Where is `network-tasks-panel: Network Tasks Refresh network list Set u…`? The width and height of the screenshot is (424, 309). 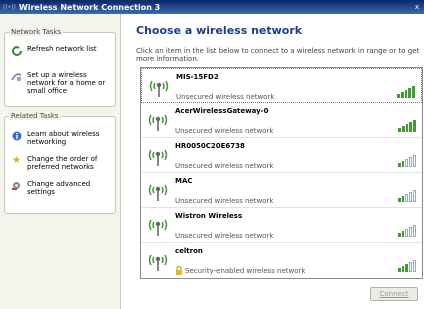 network-tasks-panel: Network Tasks Refresh network list Set u… is located at coordinates (60, 67).